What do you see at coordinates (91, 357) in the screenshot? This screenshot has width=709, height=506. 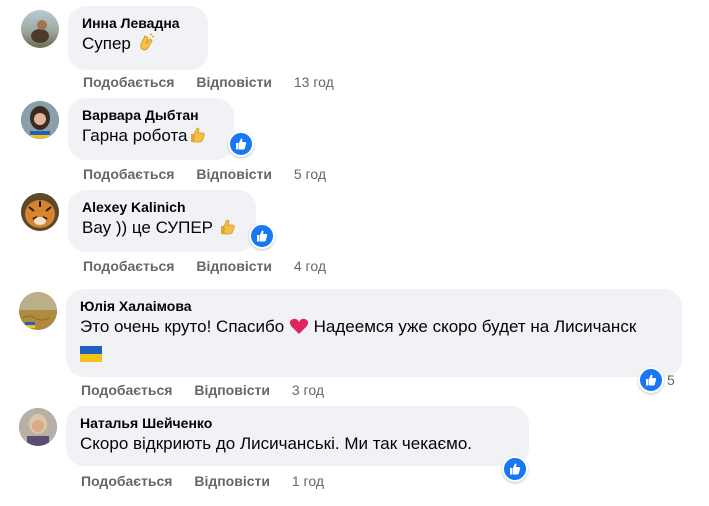 I see `ukraine-flag-icon` at bounding box center [91, 357].